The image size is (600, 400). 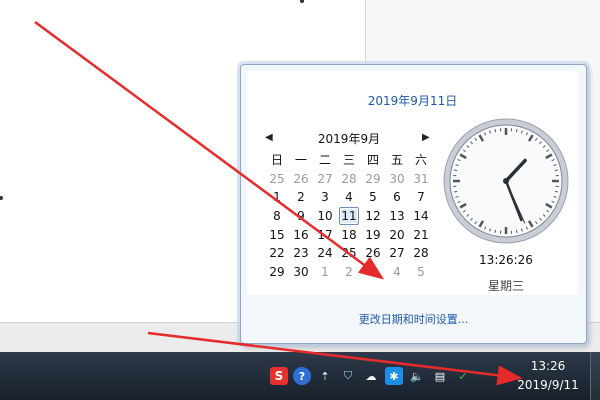 I want to click on calendar-day-today: 11, so click(x=349, y=216).